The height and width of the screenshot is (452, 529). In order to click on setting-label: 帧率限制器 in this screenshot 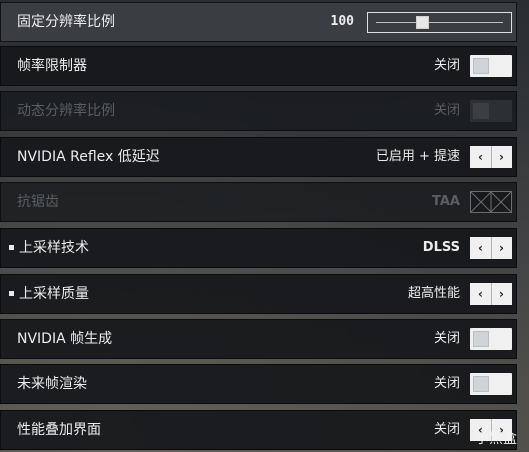, I will do `click(52, 66)`.